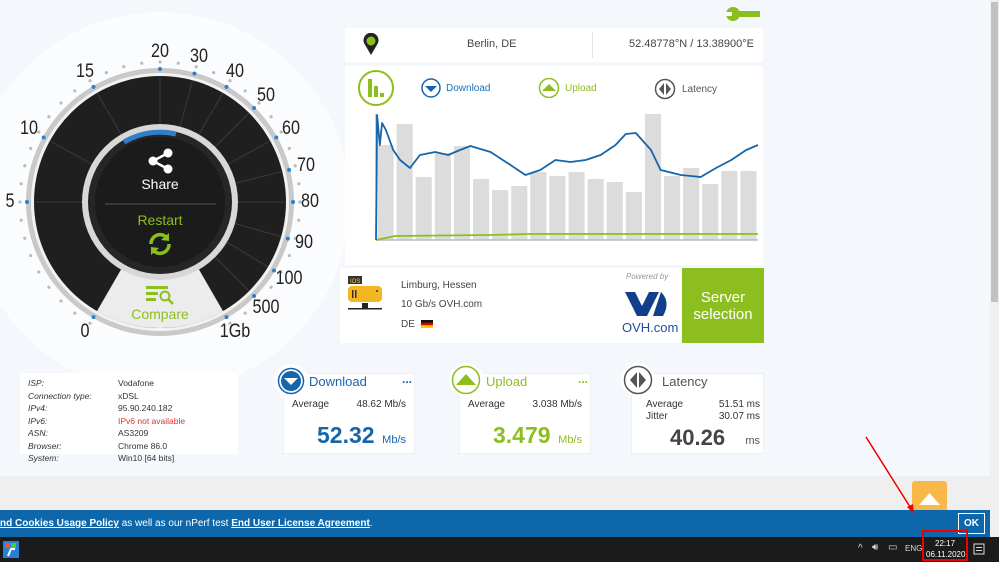 This screenshot has height=562, width=999. I want to click on info-value: xDSL, so click(128, 395).